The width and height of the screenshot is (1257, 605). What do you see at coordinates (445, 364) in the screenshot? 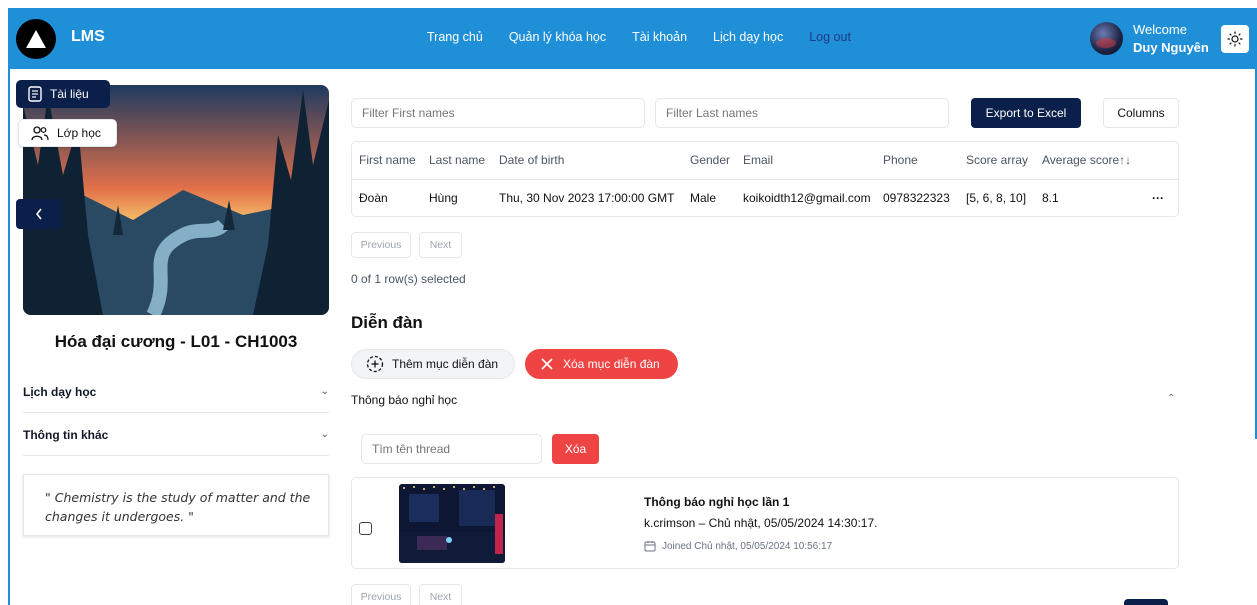
I see `add-forum-label: Thêm mục diễn đàn` at bounding box center [445, 364].